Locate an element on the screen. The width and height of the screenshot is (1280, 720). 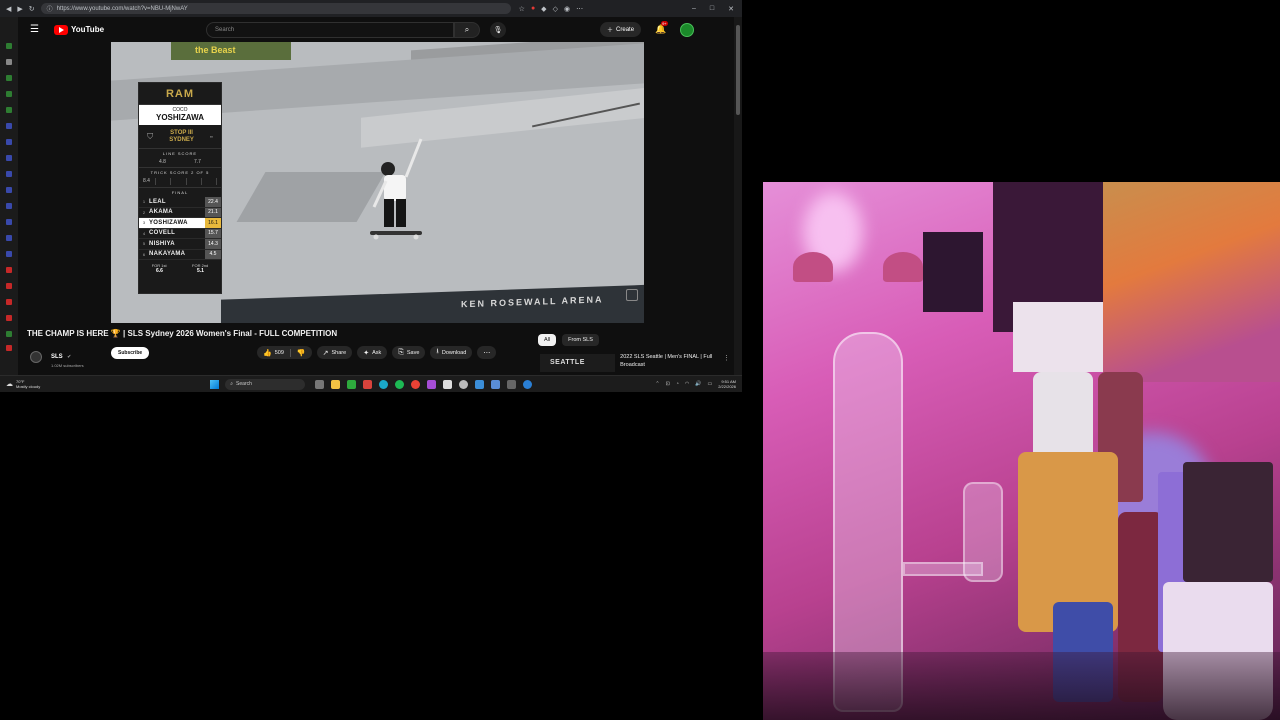
close-icon: ✕ is located at coordinates (731, 9).